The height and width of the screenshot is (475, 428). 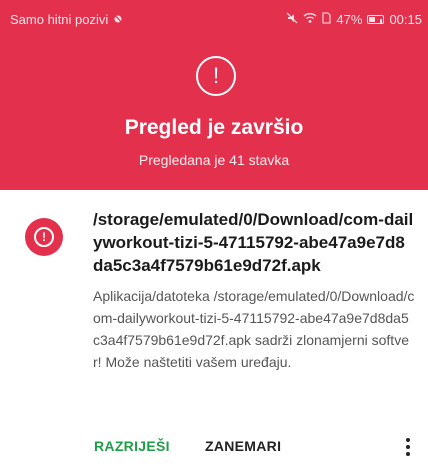 I want to click on wifi-icon, so click(x=310, y=19).